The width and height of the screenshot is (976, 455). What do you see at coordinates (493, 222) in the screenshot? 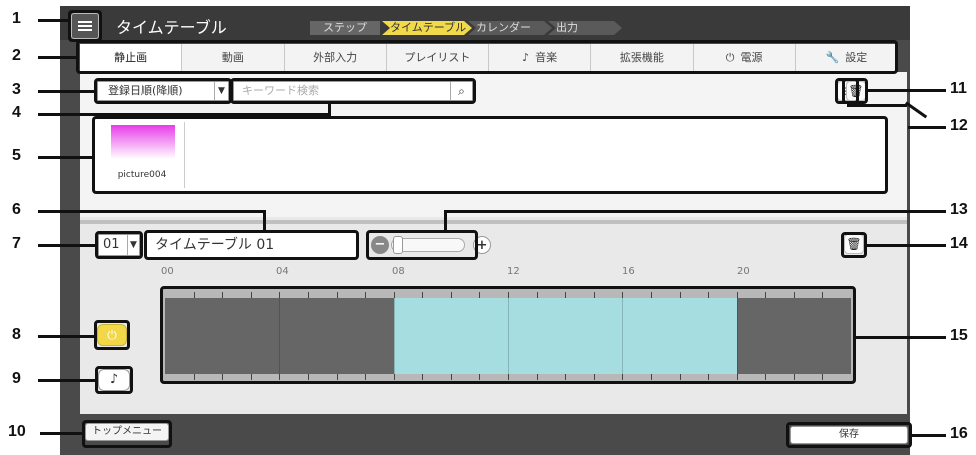
I see `section-divider` at bounding box center [493, 222].